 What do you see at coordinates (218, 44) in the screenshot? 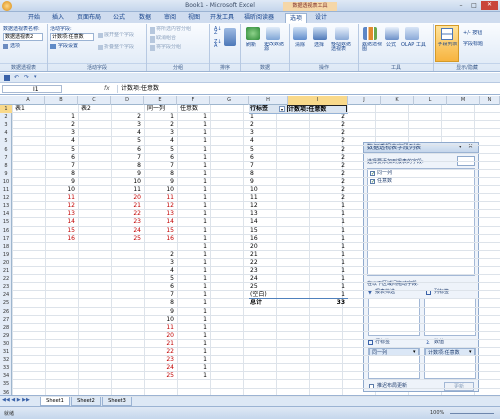
I see `sort-za-icon: Z↓ A` at bounding box center [218, 44].